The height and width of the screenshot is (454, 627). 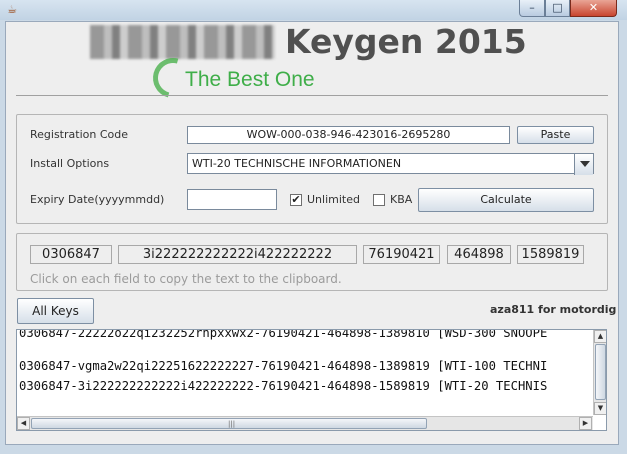 What do you see at coordinates (296, 200) in the screenshot?
I see `unlimited-checkbox: ✔` at bounding box center [296, 200].